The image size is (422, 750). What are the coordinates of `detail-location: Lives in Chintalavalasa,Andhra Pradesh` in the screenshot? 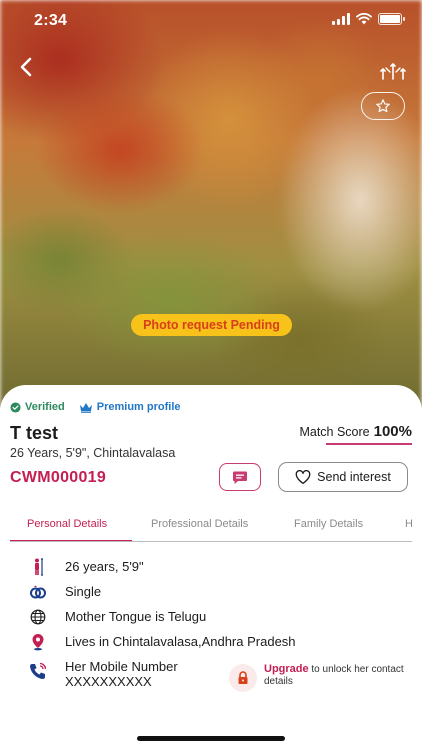 It's located at (180, 641).